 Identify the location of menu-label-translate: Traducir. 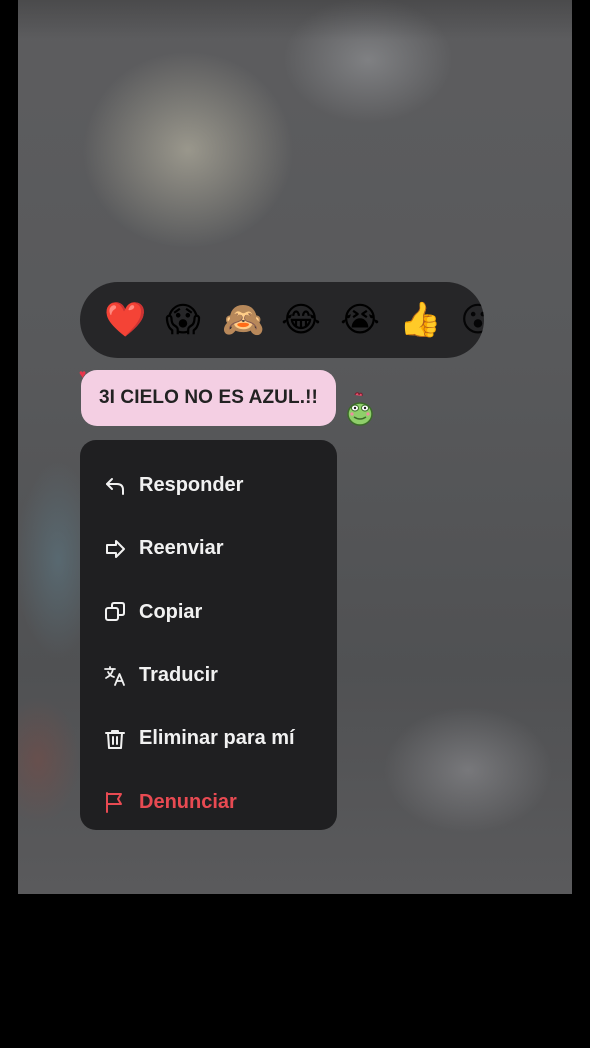
(178, 675).